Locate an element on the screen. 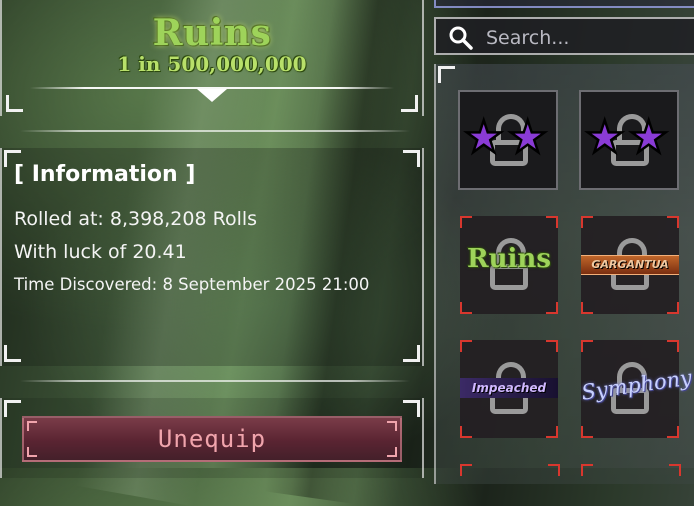  aura-slot-impeached: Impeached is located at coordinates (509, 389).